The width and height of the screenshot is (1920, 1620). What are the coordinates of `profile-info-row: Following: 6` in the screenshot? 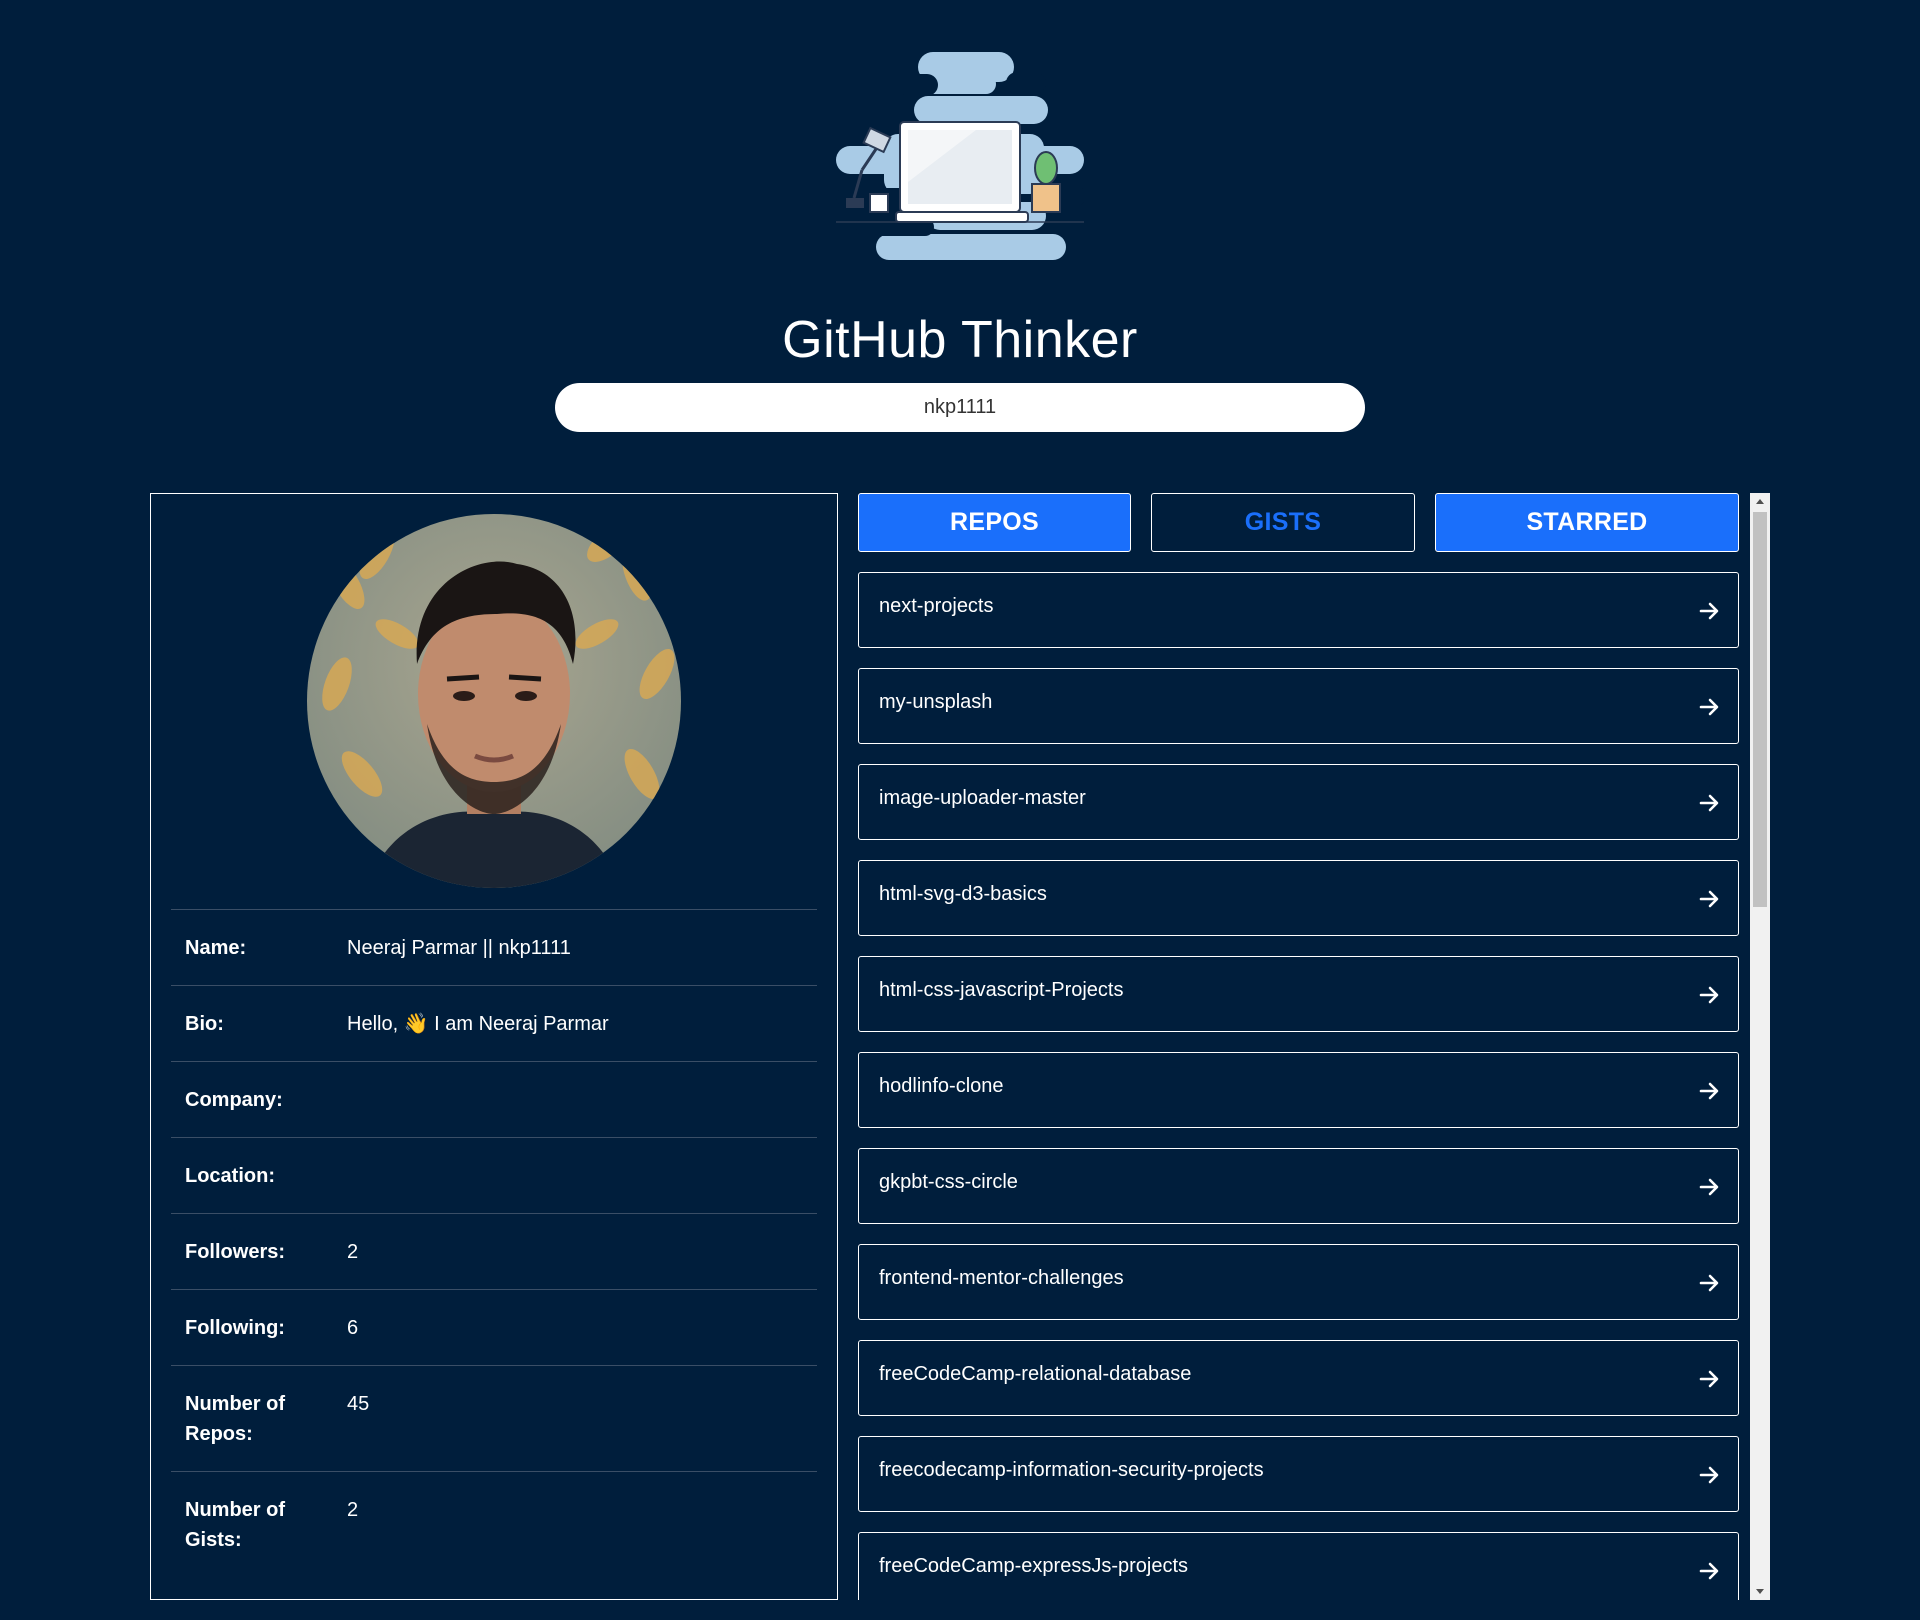 It's located at (494, 1327).